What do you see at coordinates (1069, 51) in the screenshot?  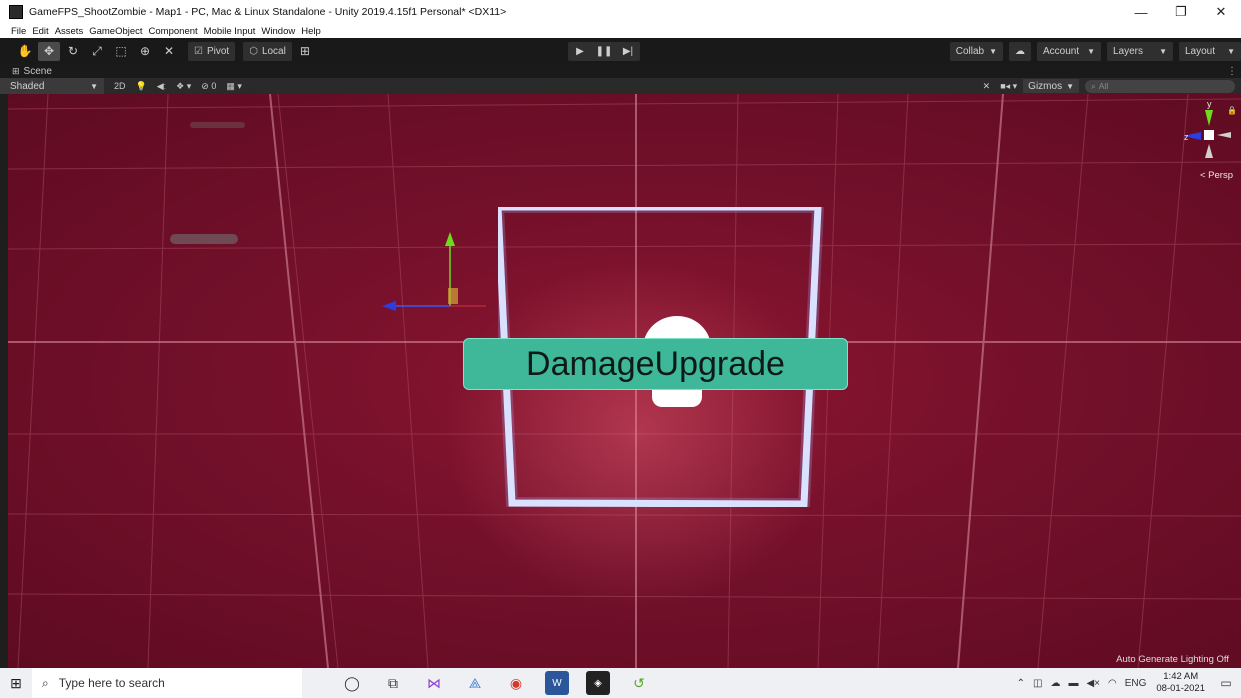 I see `account-dropdown: Account ▼` at bounding box center [1069, 51].